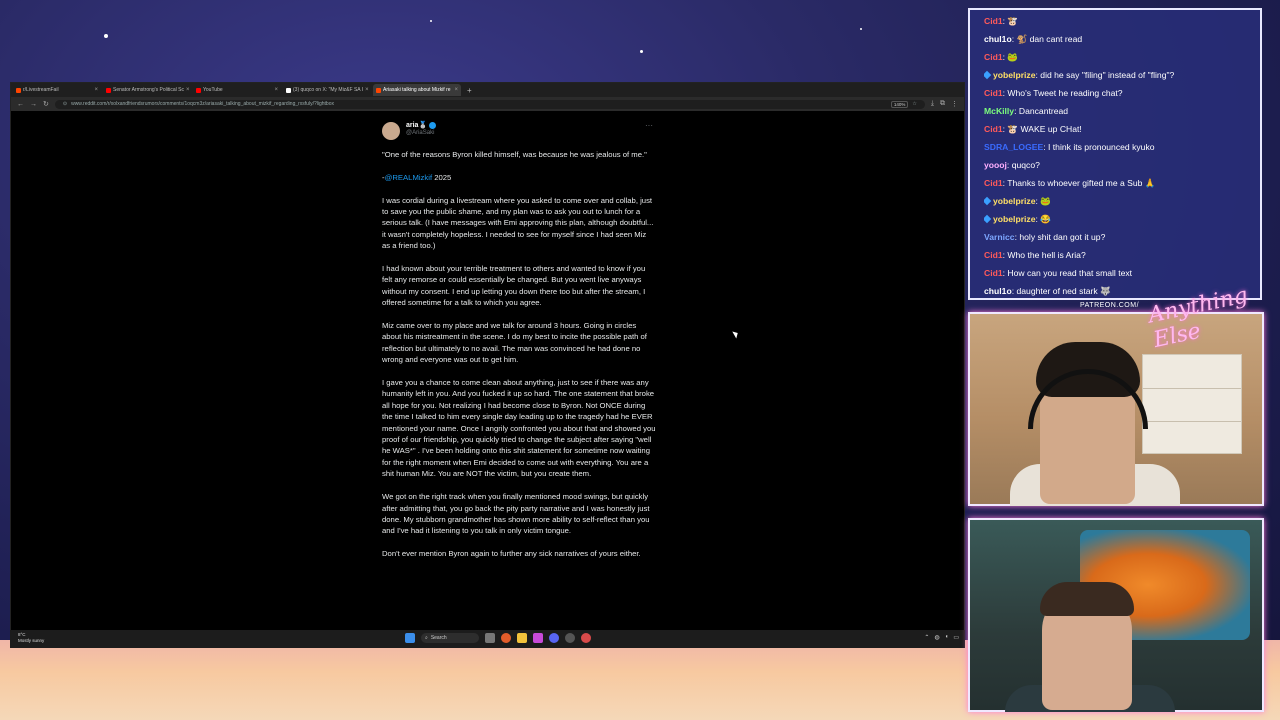 This screenshot has width=1280, height=720. I want to click on chat-username: McKilly, so click(999, 111).